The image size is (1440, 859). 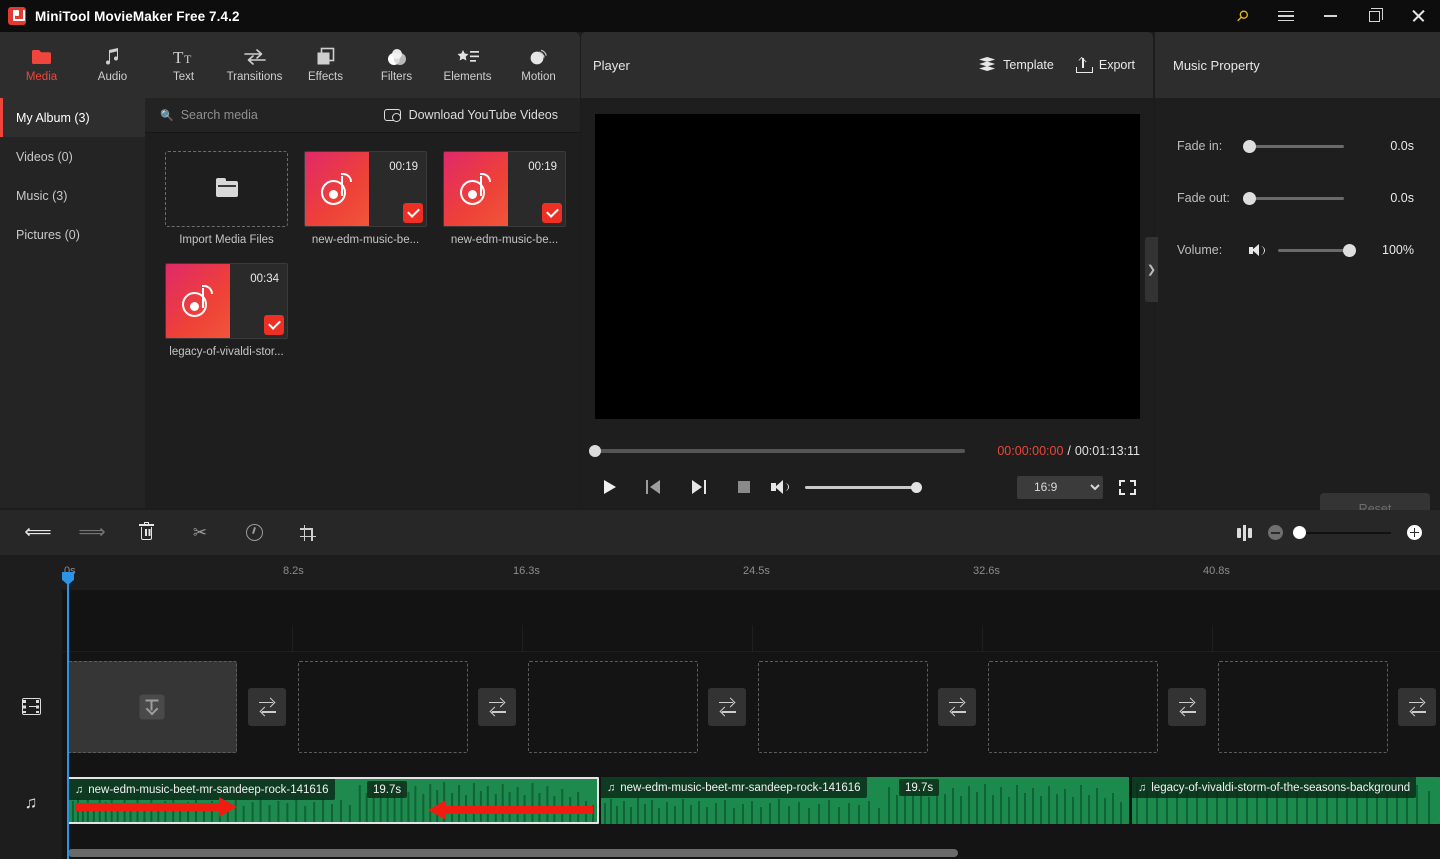 What do you see at coordinates (1030, 451) in the screenshot?
I see `current-time: 00:00:00:00` at bounding box center [1030, 451].